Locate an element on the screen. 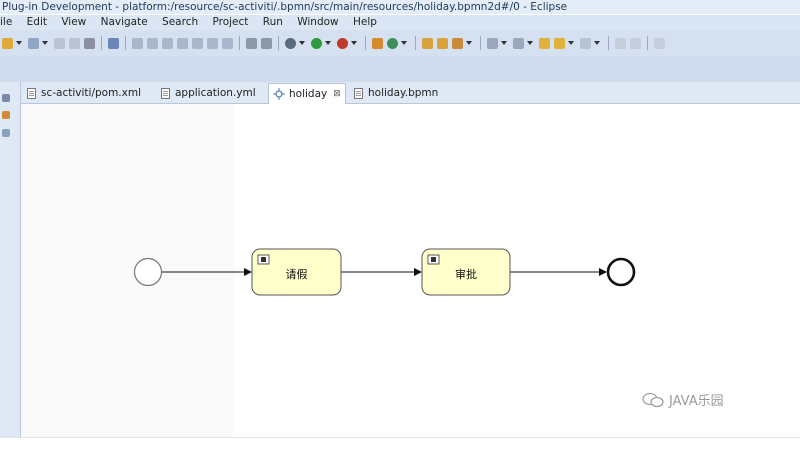  menu-project: Project is located at coordinates (230, 22).